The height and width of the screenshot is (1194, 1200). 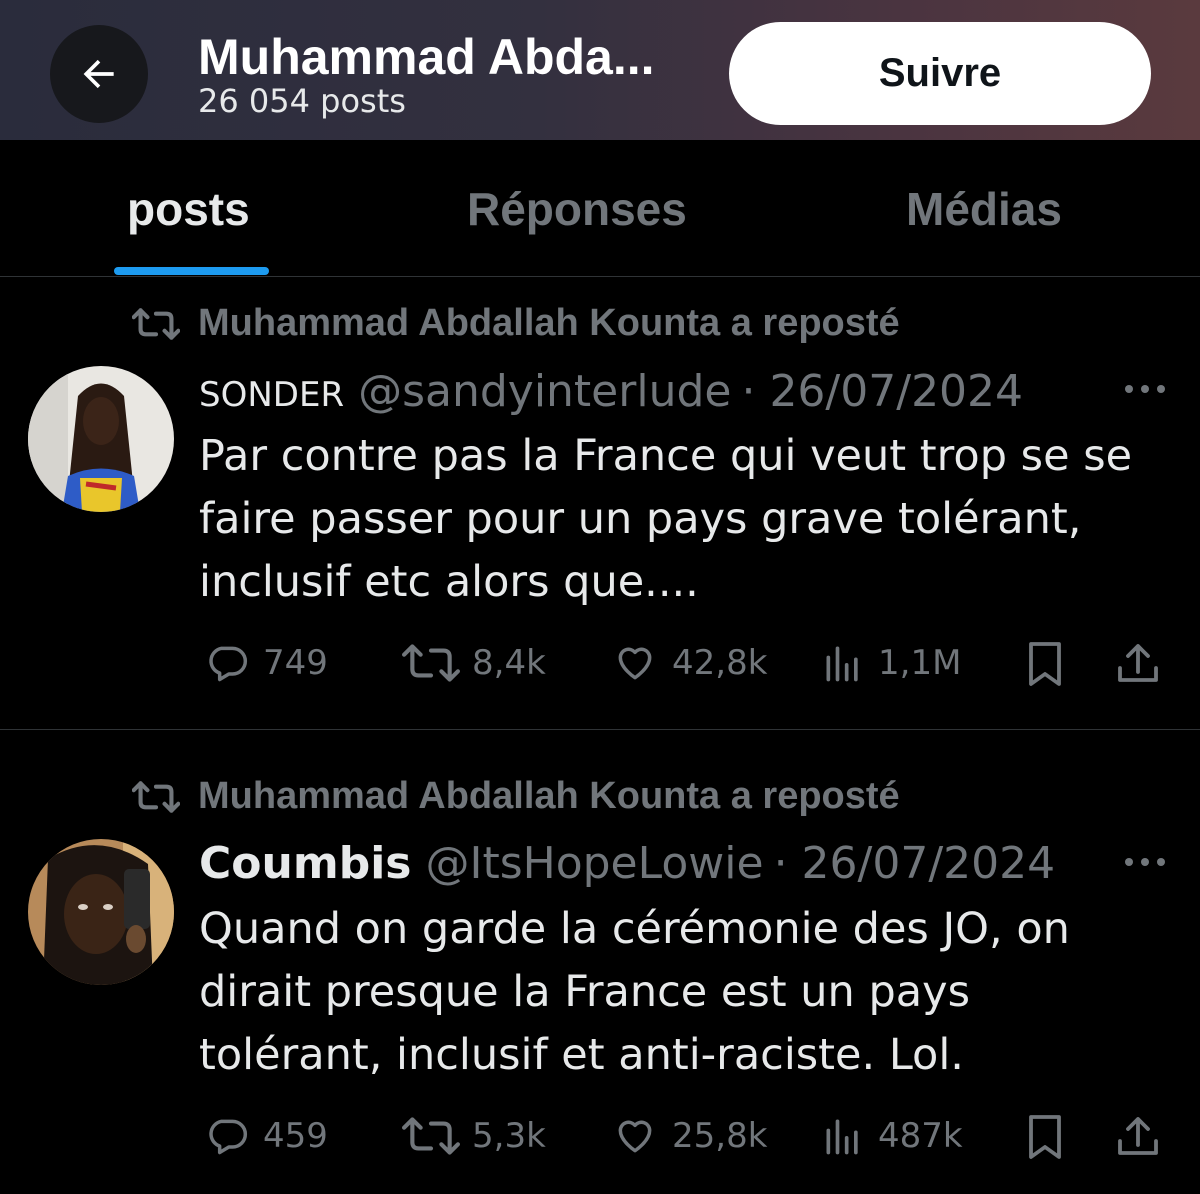 I want to click on post-actions: 749 8,4k 42,8k 1,1M, so click(x=600, y=663).